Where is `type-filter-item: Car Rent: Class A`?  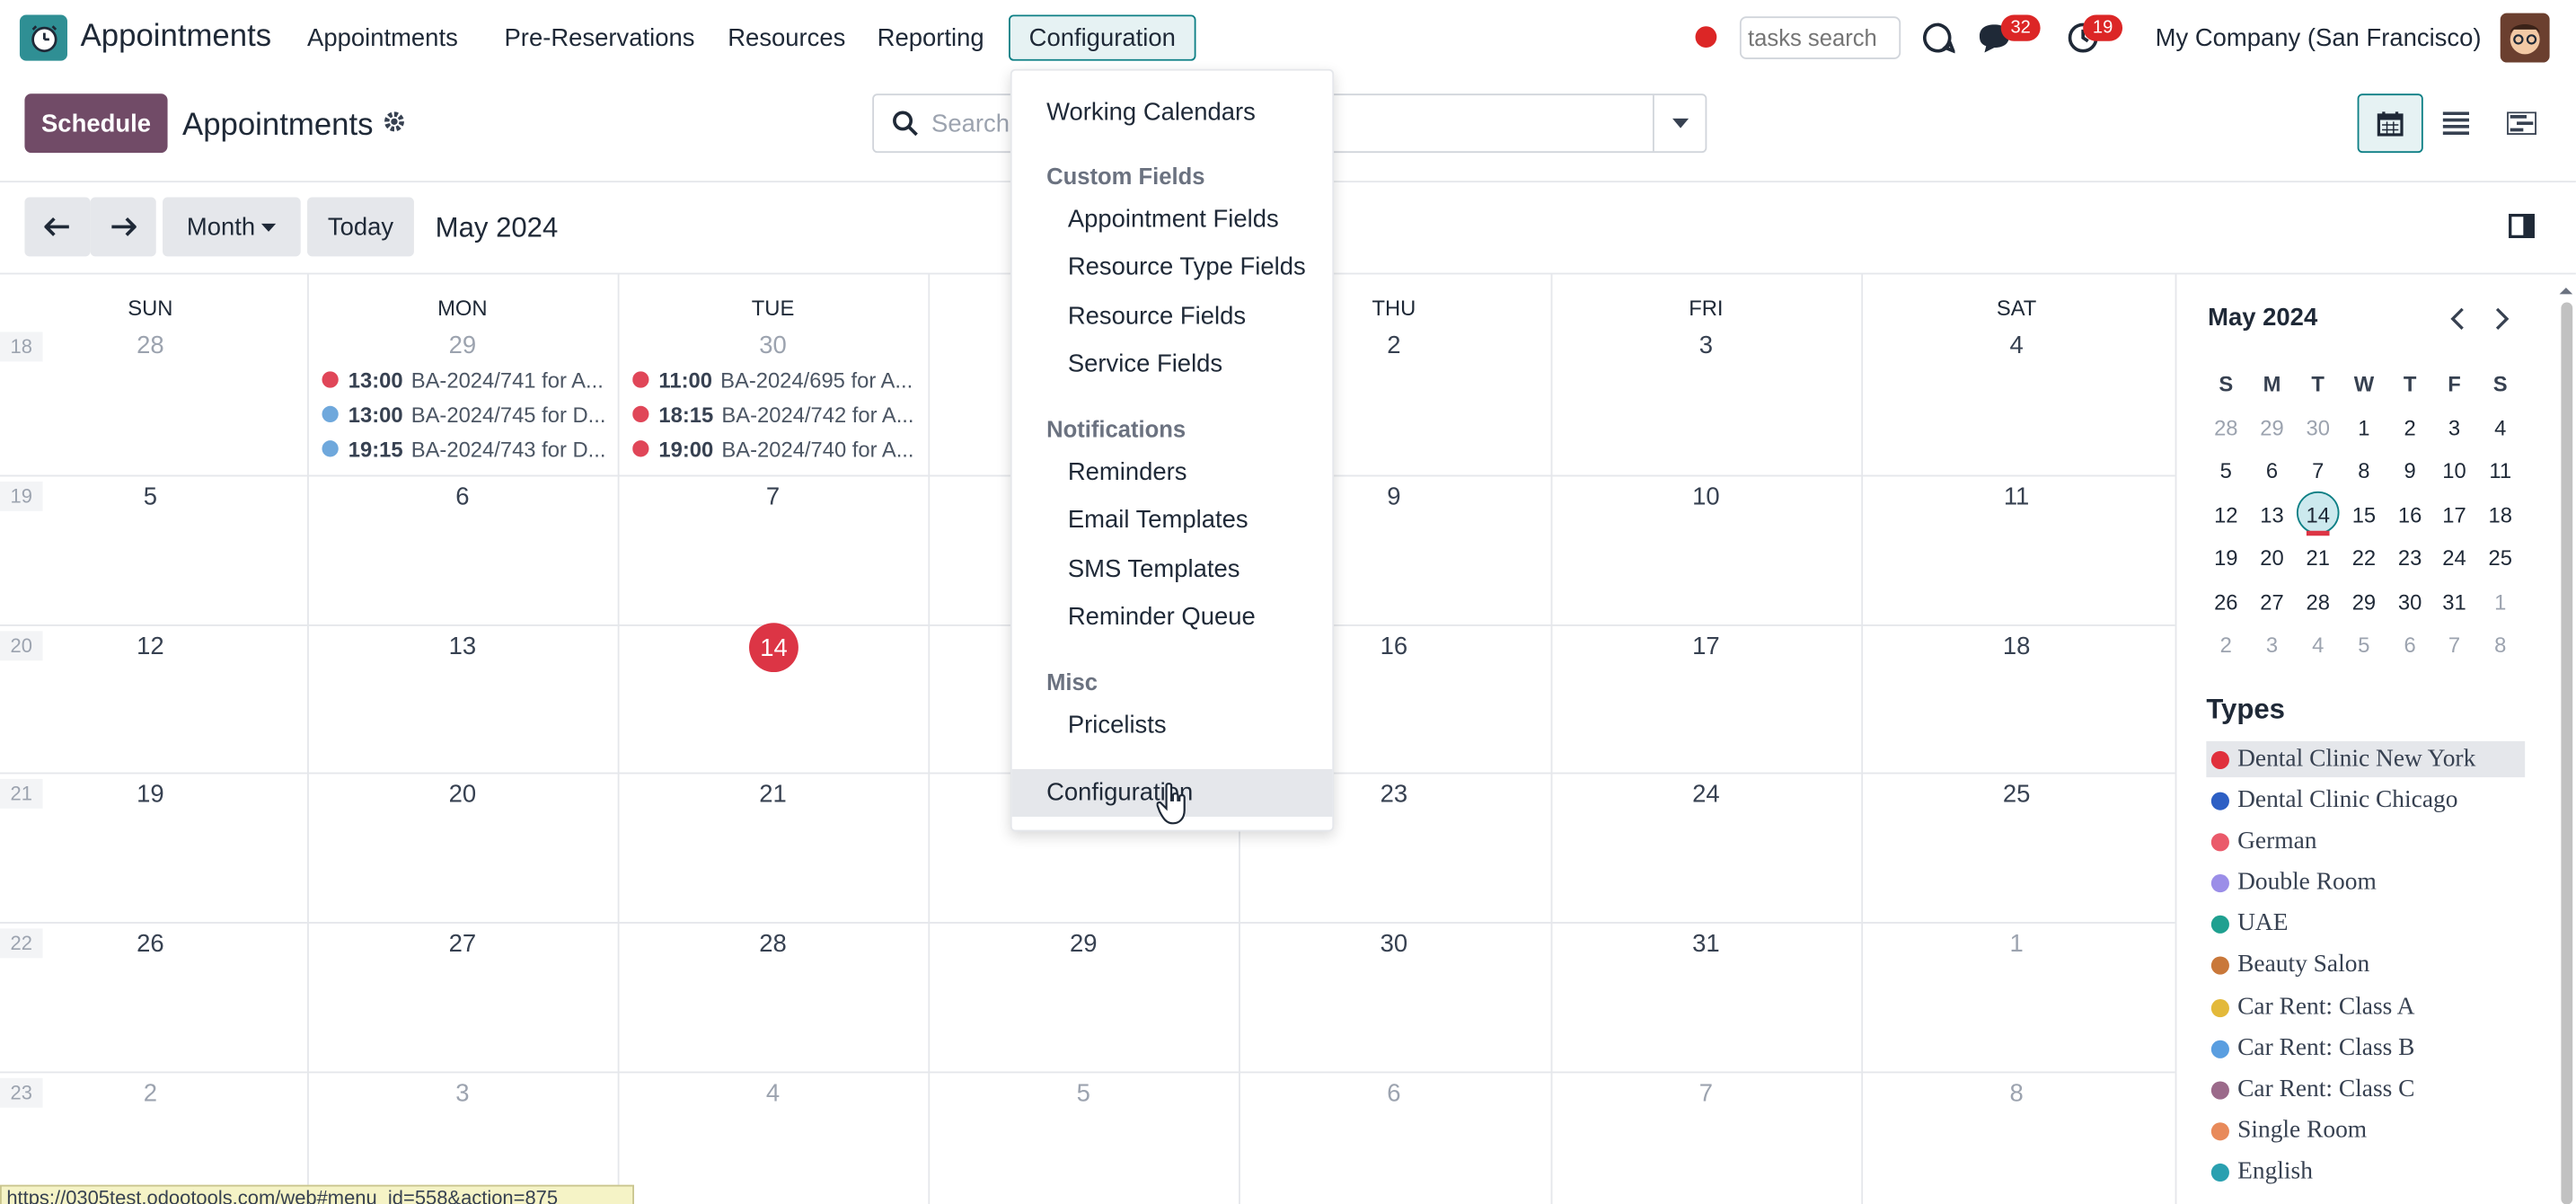 type-filter-item: Car Rent: Class A is located at coordinates (2365, 1007).